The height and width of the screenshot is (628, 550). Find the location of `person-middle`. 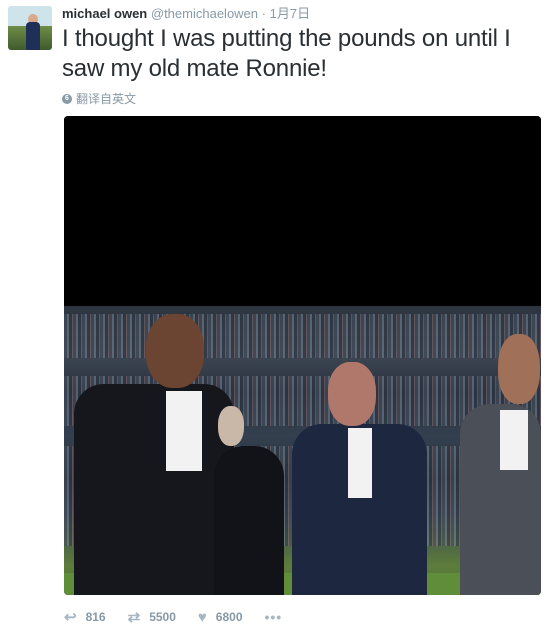

person-middle is located at coordinates (359, 475).